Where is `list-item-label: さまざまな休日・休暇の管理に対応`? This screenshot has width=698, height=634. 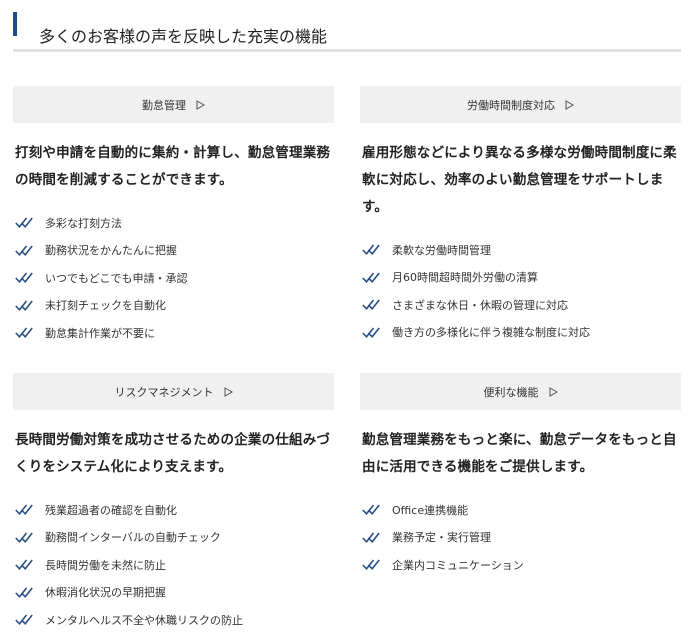
list-item-label: さまざまな休日・休暇の管理に対応 is located at coordinates (480, 305).